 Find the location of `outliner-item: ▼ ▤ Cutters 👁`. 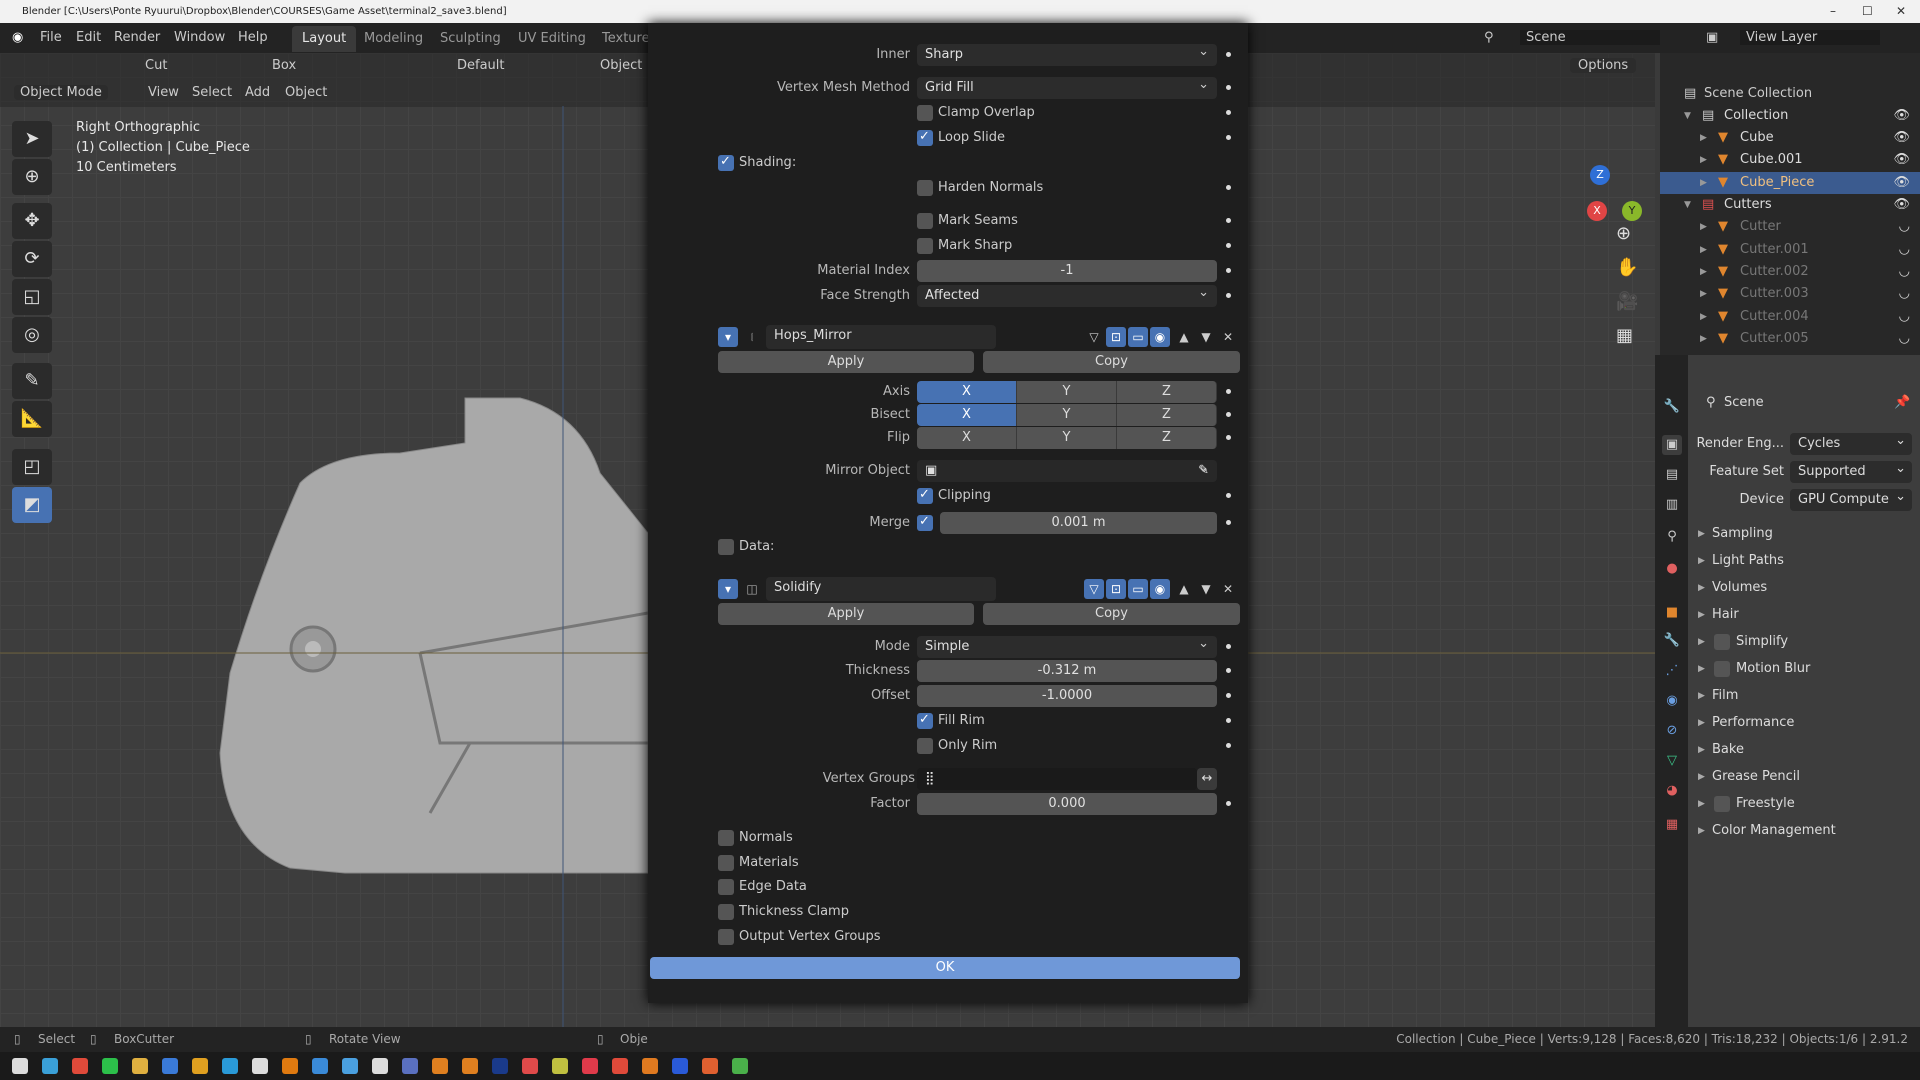

outliner-item: ▼ ▤ Cutters 👁 is located at coordinates (1790, 205).